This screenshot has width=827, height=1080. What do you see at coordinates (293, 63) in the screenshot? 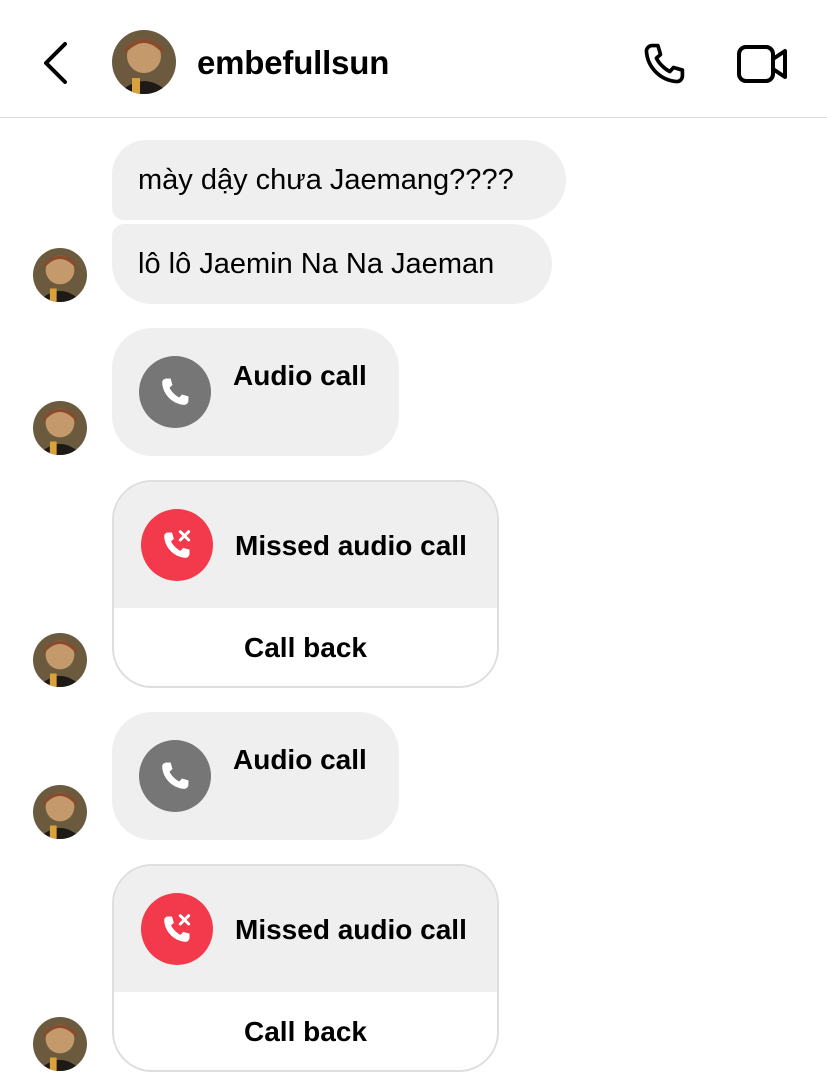
I see `chat-username: embefullsun` at bounding box center [293, 63].